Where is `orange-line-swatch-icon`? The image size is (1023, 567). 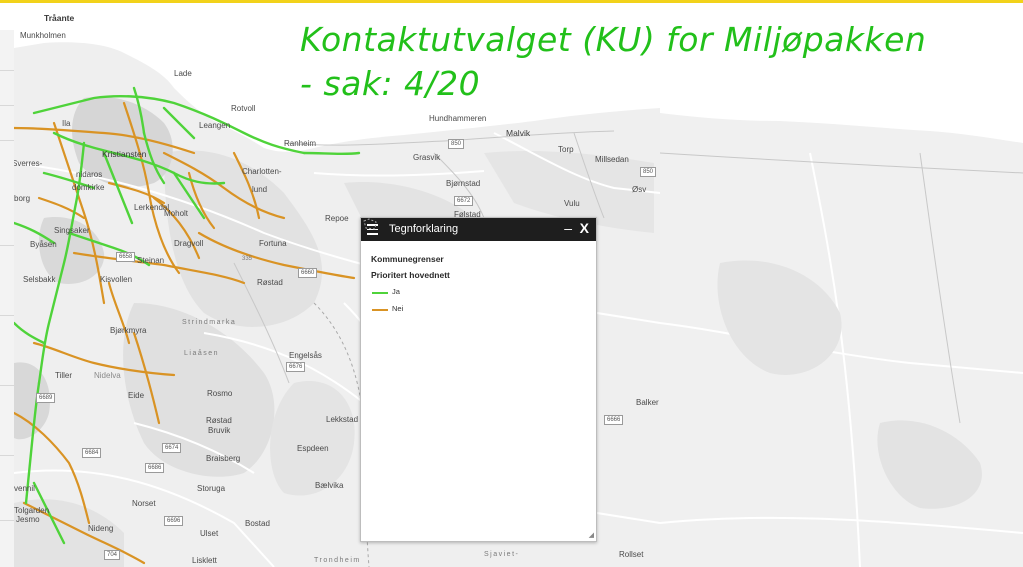
orange-line-swatch-icon is located at coordinates (380, 310).